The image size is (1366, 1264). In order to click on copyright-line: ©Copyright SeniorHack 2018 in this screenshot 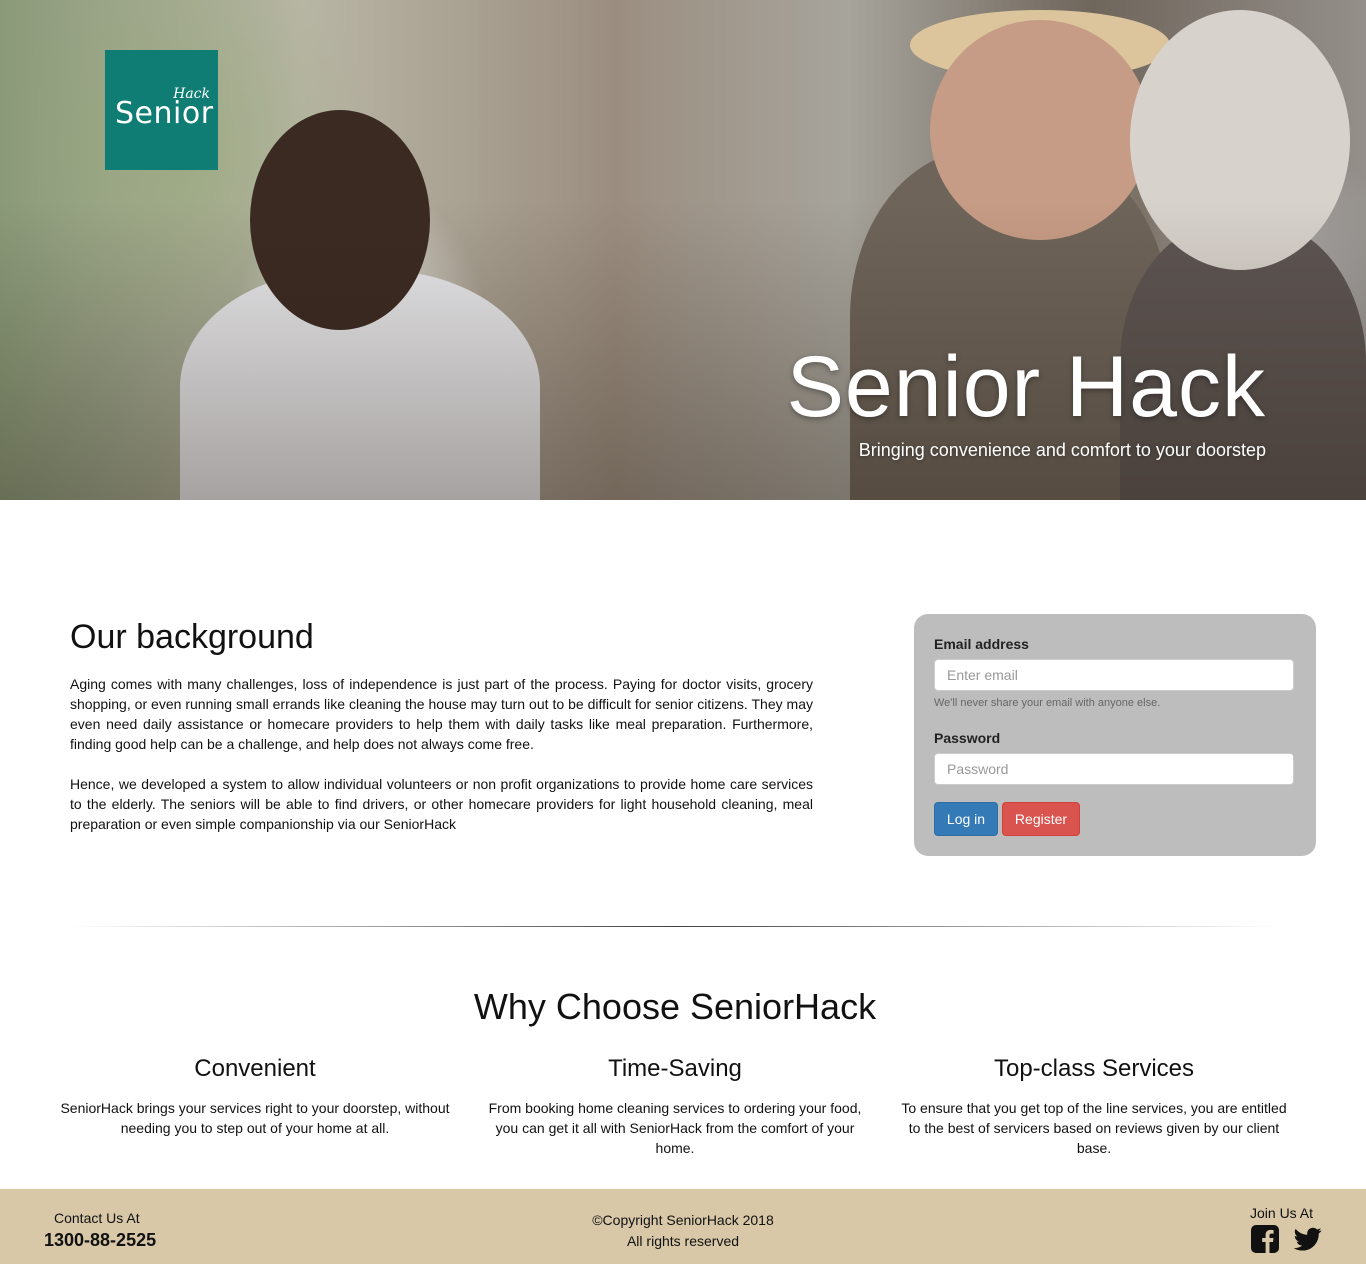, I will do `click(683, 1220)`.